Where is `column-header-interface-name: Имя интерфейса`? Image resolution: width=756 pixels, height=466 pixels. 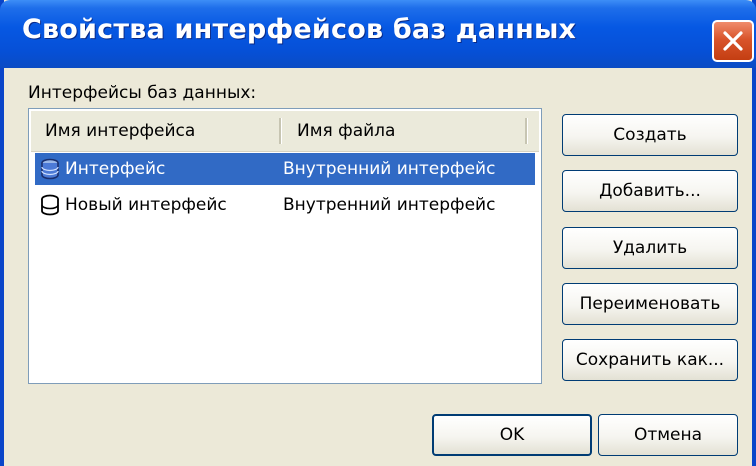
column-header-interface-name: Имя интерфейса is located at coordinates (155, 131).